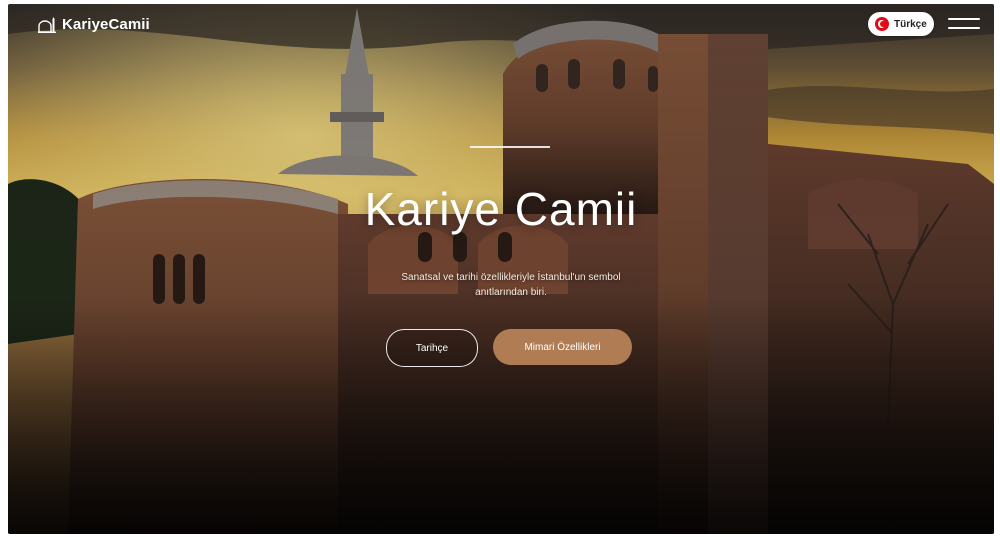  I want to click on architecture-button: Mimari Özellikleri, so click(562, 347).